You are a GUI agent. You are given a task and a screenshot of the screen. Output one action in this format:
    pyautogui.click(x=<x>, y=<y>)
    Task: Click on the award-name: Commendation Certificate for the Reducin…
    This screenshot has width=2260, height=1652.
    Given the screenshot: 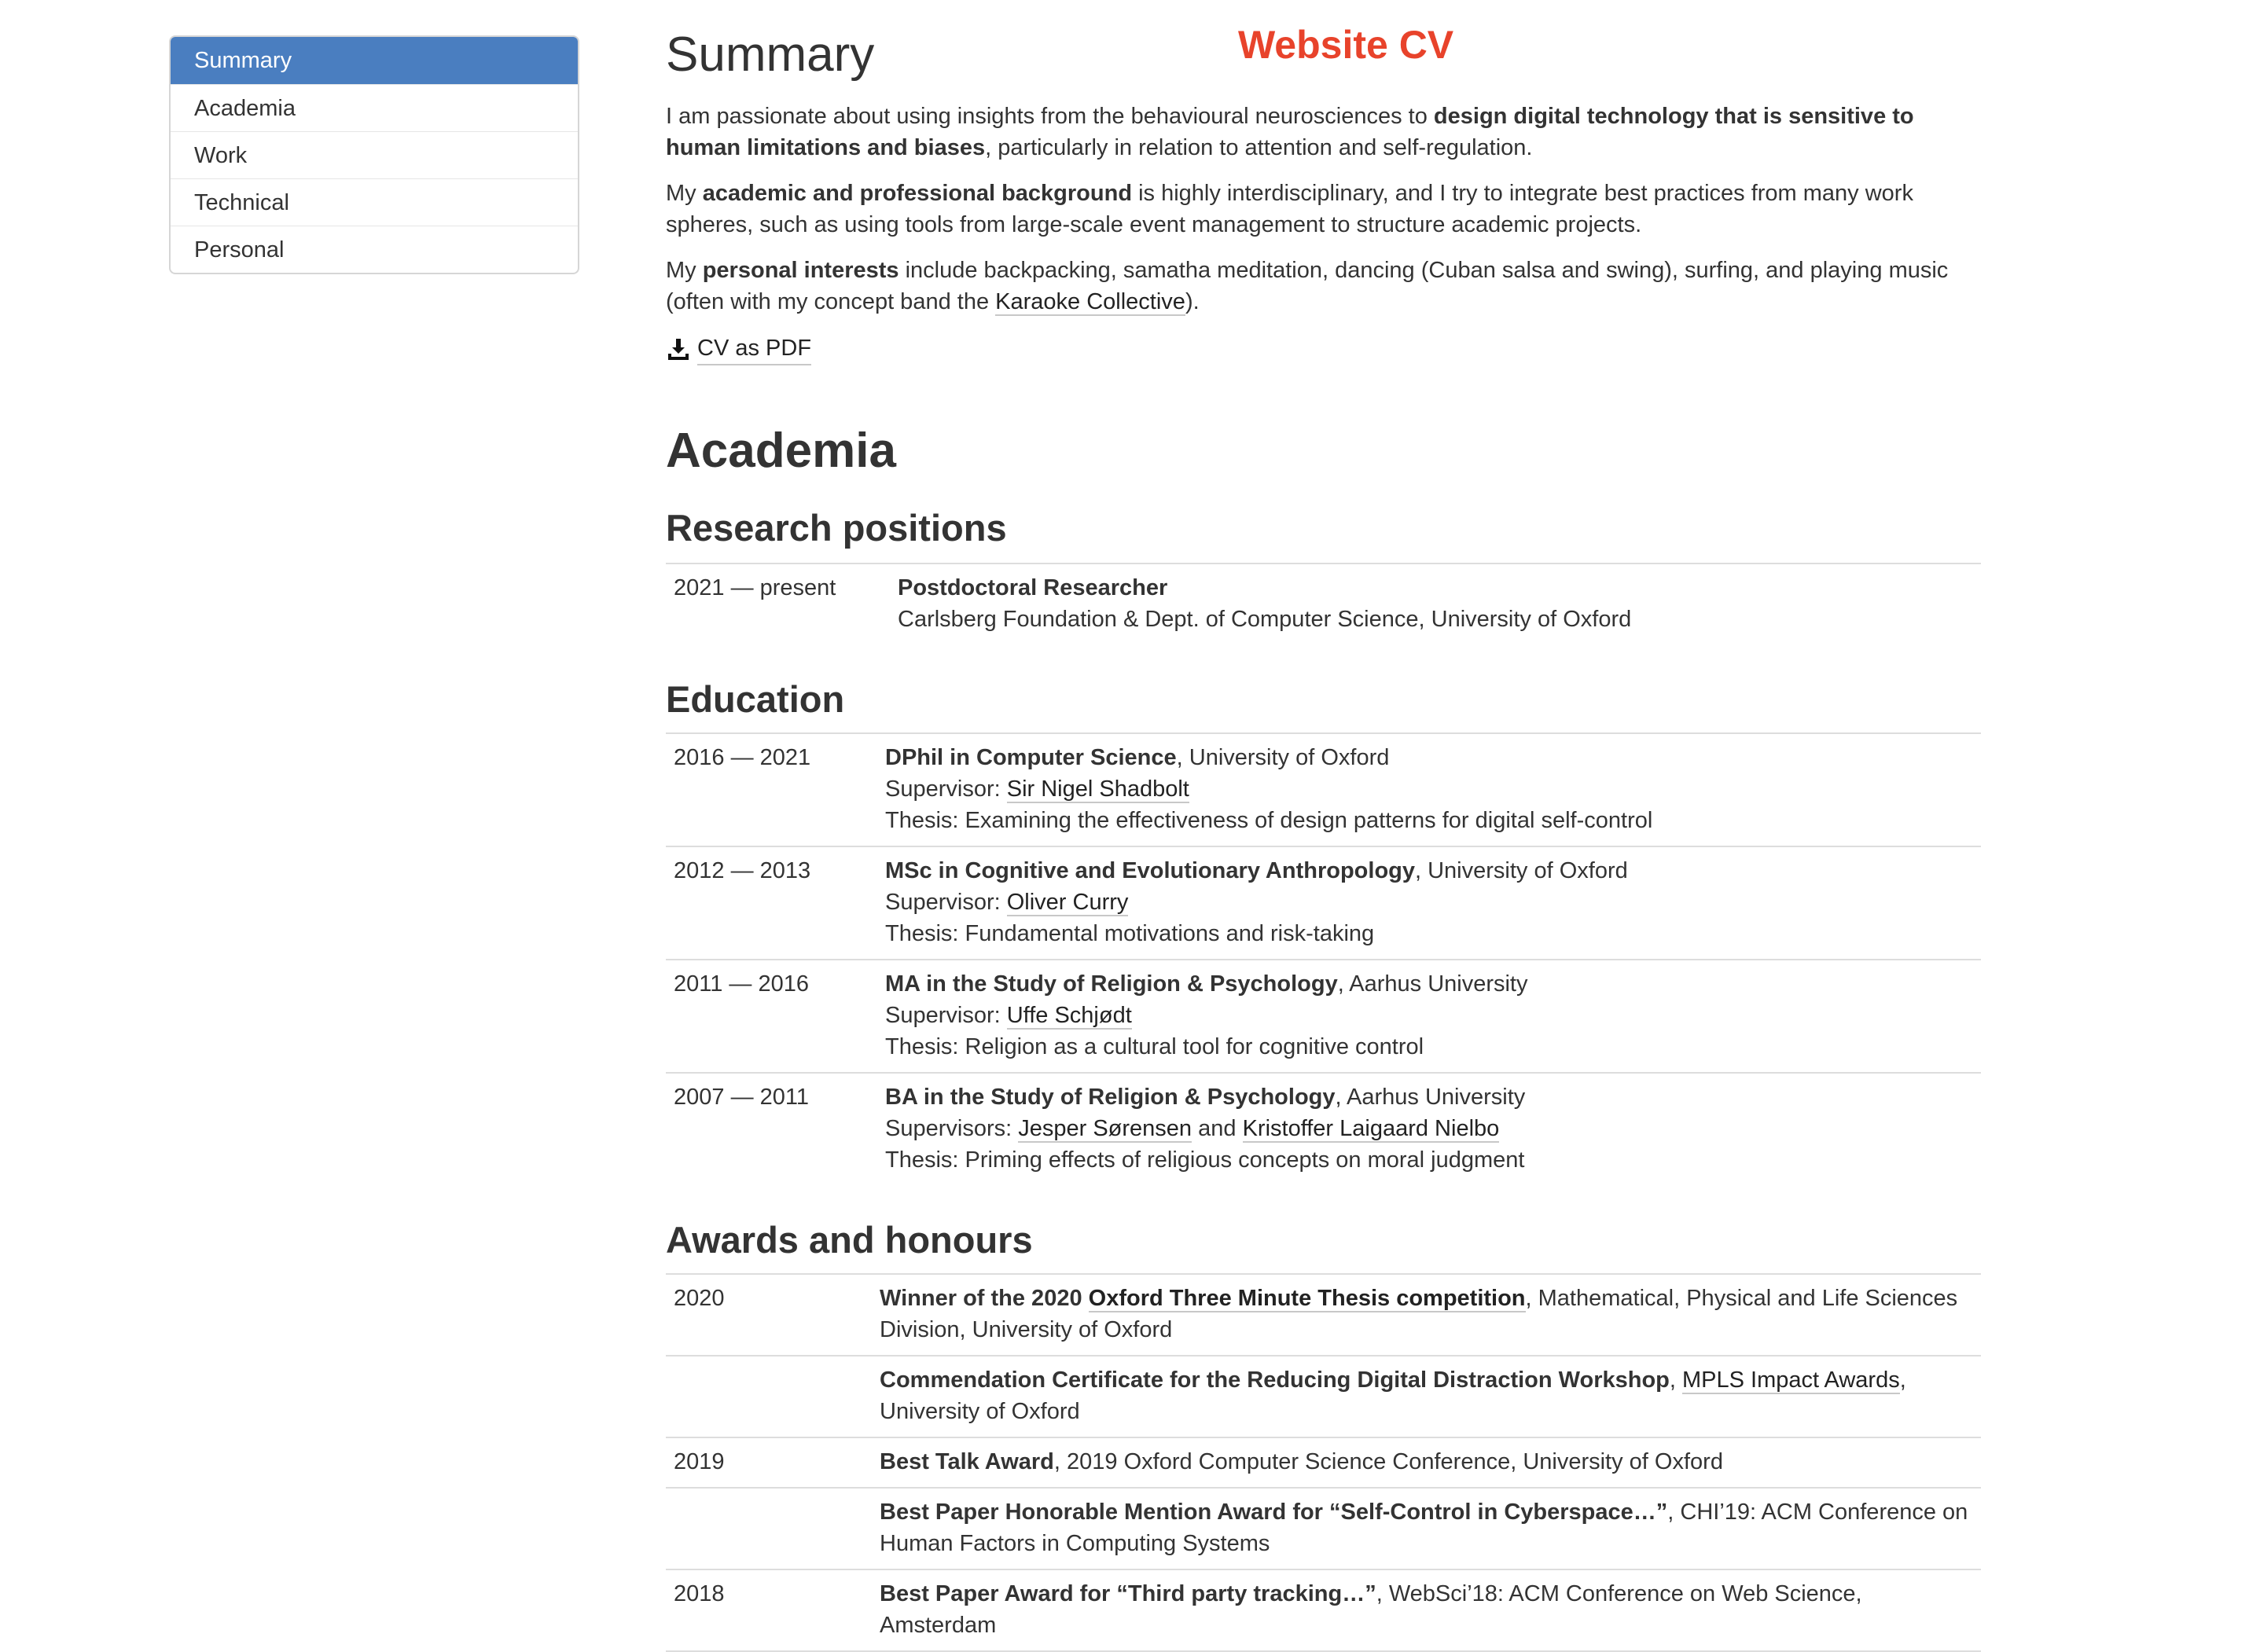 What is the action you would take?
    pyautogui.click(x=1275, y=1380)
    